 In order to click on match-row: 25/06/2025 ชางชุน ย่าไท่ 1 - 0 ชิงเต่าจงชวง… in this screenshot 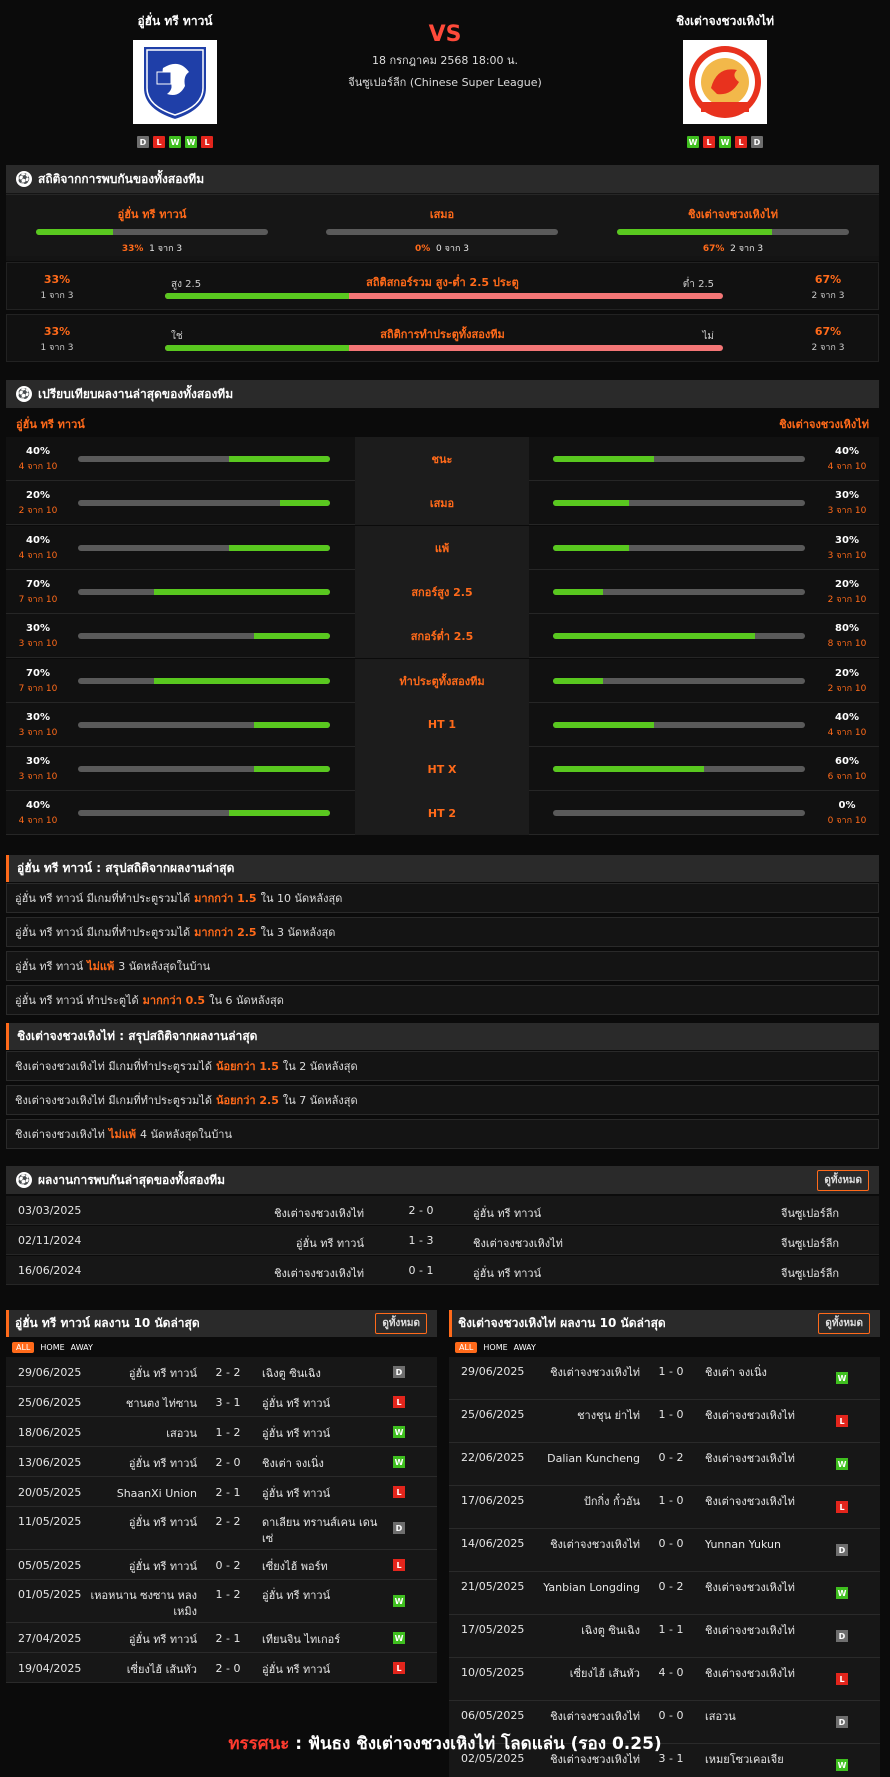, I will do `click(664, 1421)`.